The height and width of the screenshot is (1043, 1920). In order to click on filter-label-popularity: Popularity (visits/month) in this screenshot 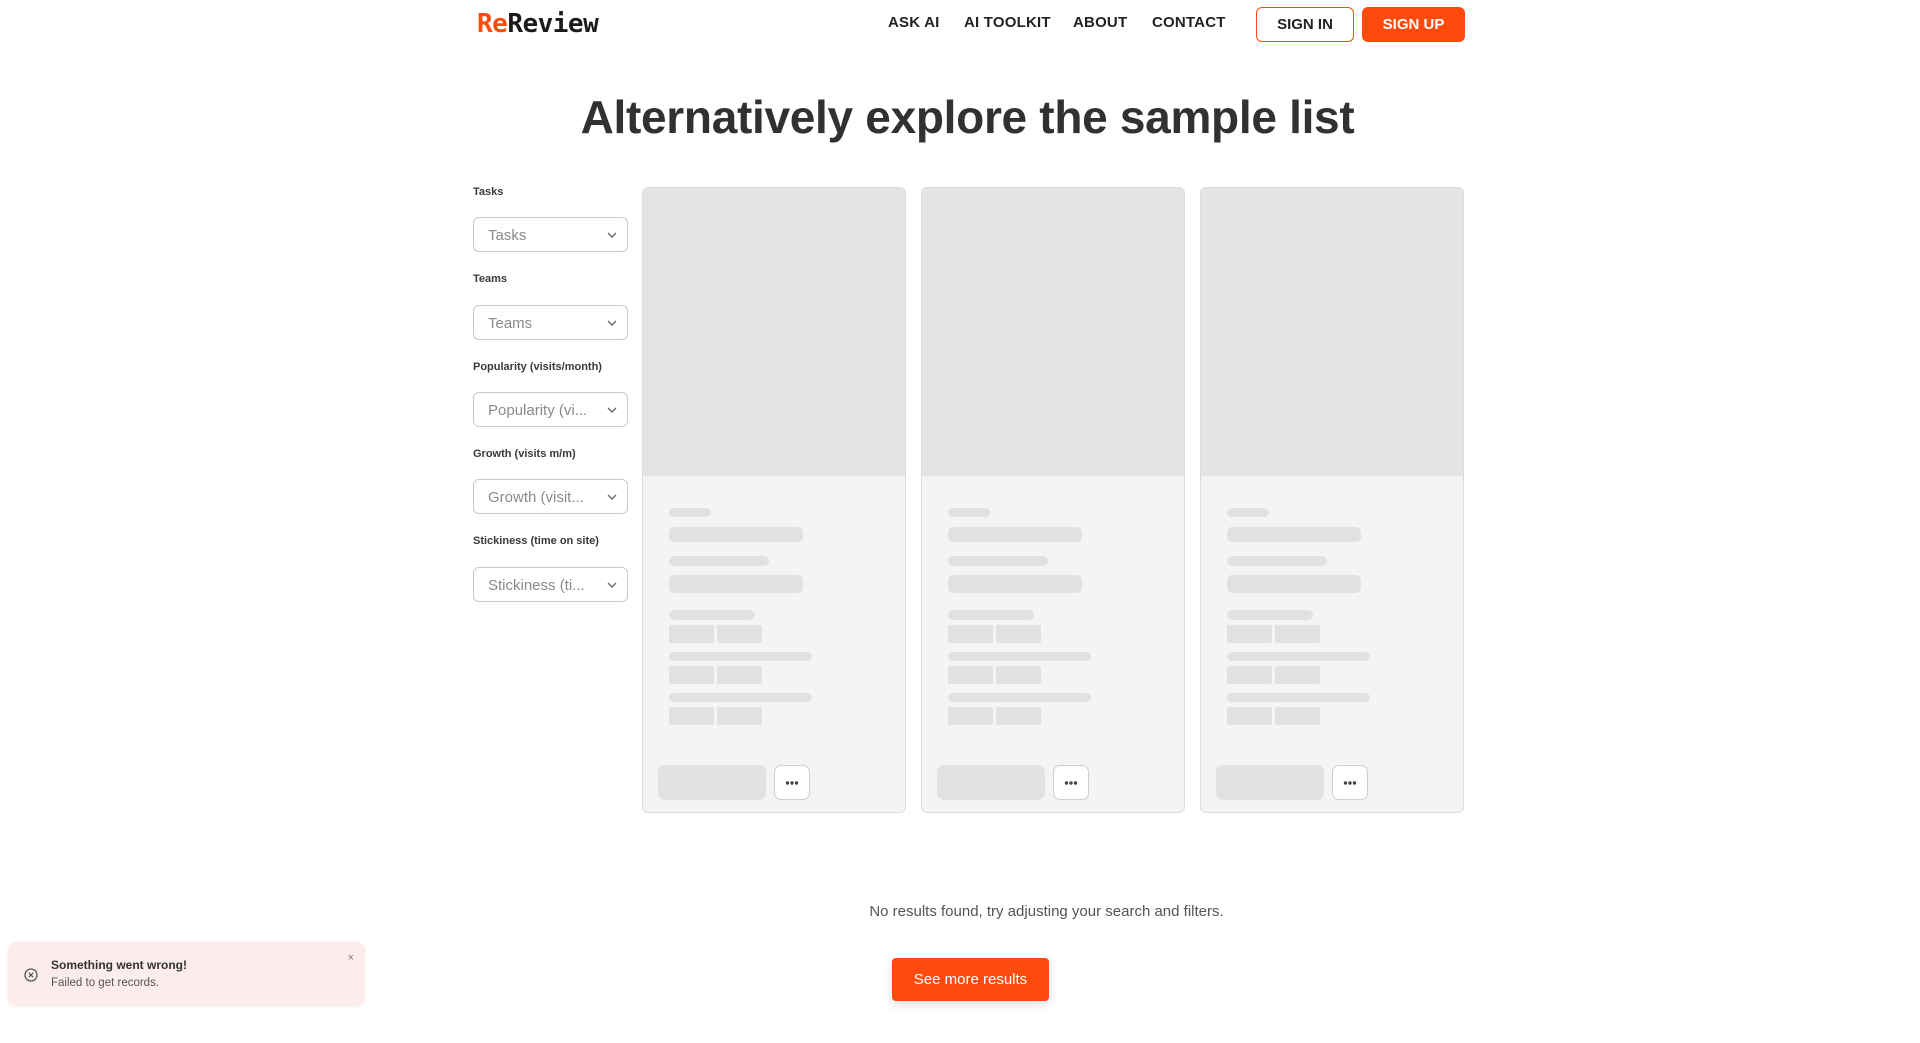, I will do `click(537, 367)`.